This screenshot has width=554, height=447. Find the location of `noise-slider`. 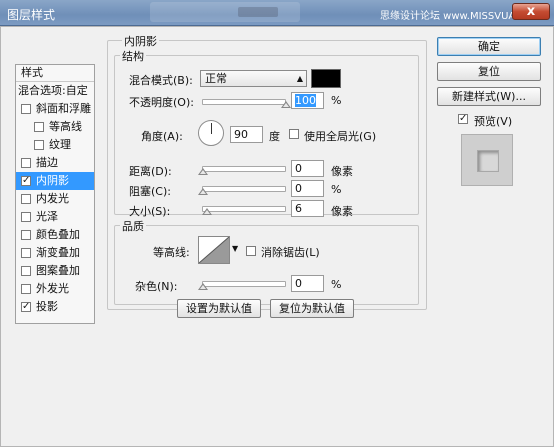

noise-slider is located at coordinates (244, 284).